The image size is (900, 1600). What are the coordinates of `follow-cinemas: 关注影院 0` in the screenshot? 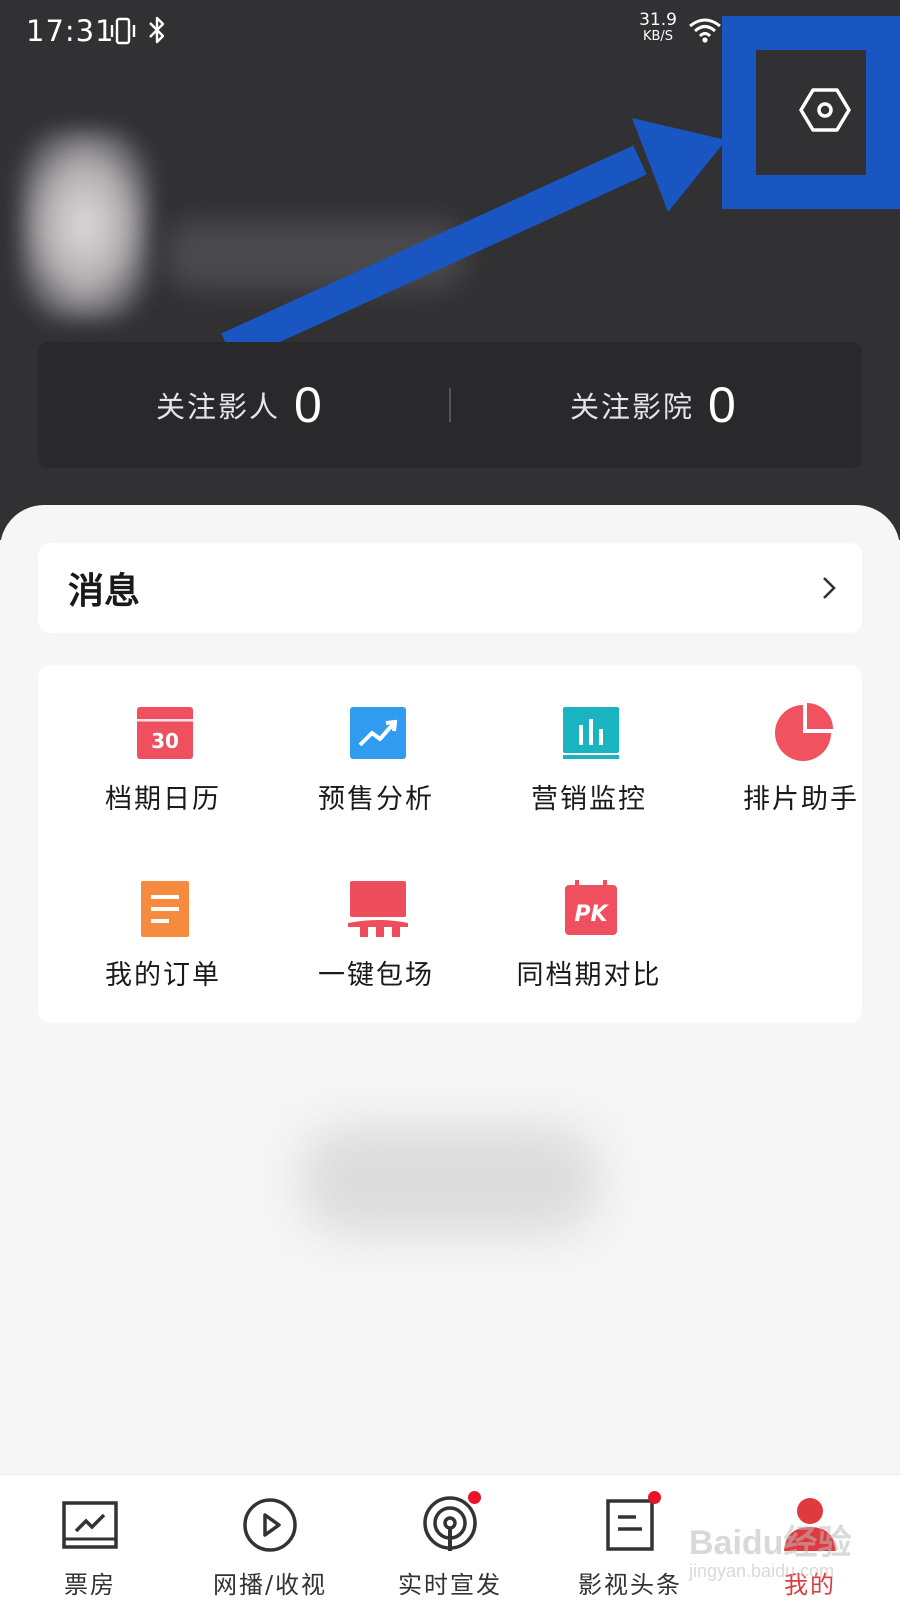 It's located at (653, 405).